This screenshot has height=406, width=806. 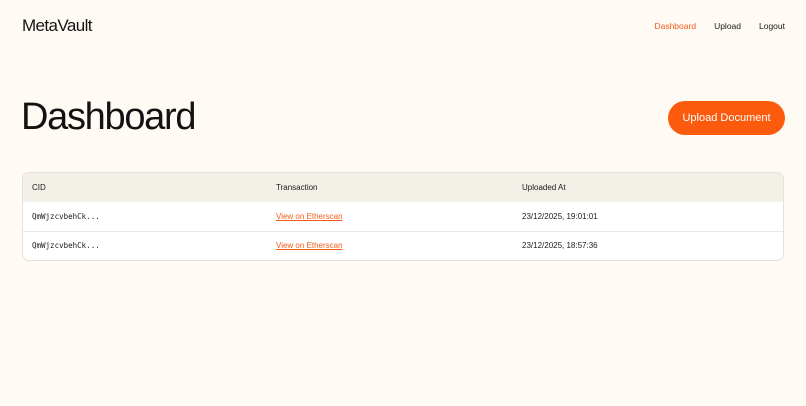 I want to click on page-title: Dashboard, so click(x=109, y=117).